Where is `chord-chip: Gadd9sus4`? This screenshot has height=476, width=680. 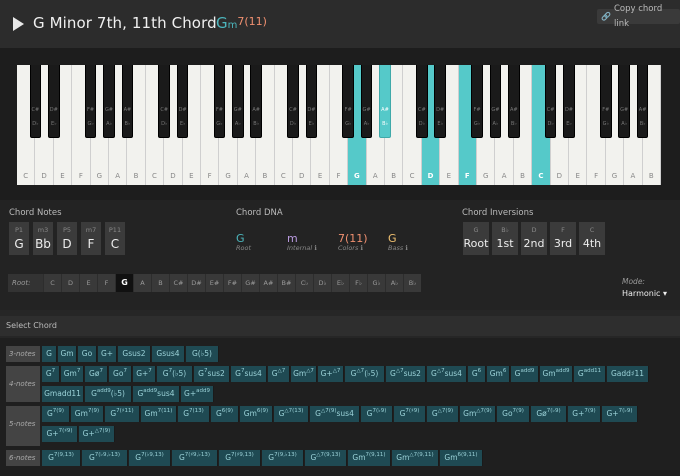
chord-chip: Gadd9sus4 is located at coordinates (156, 394).